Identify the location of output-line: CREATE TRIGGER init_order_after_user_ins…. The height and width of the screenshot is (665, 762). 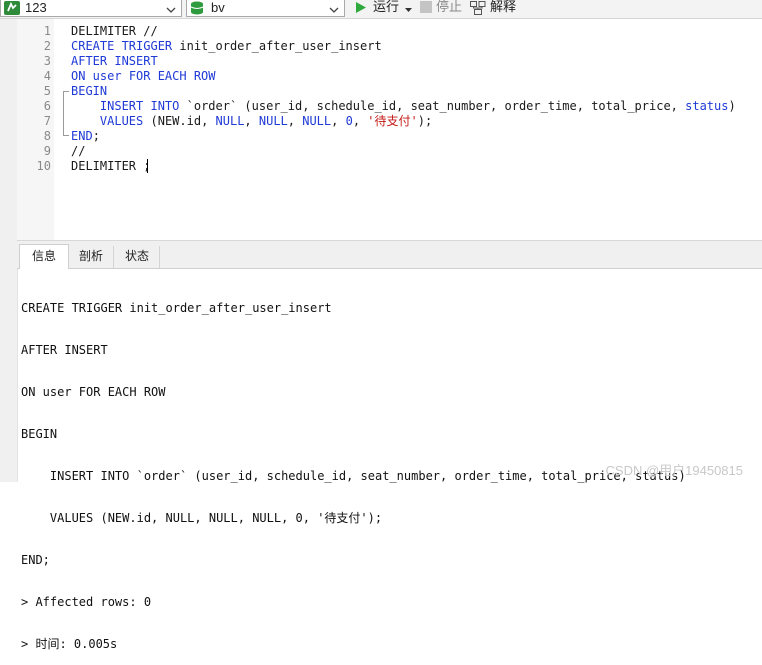
(176, 308).